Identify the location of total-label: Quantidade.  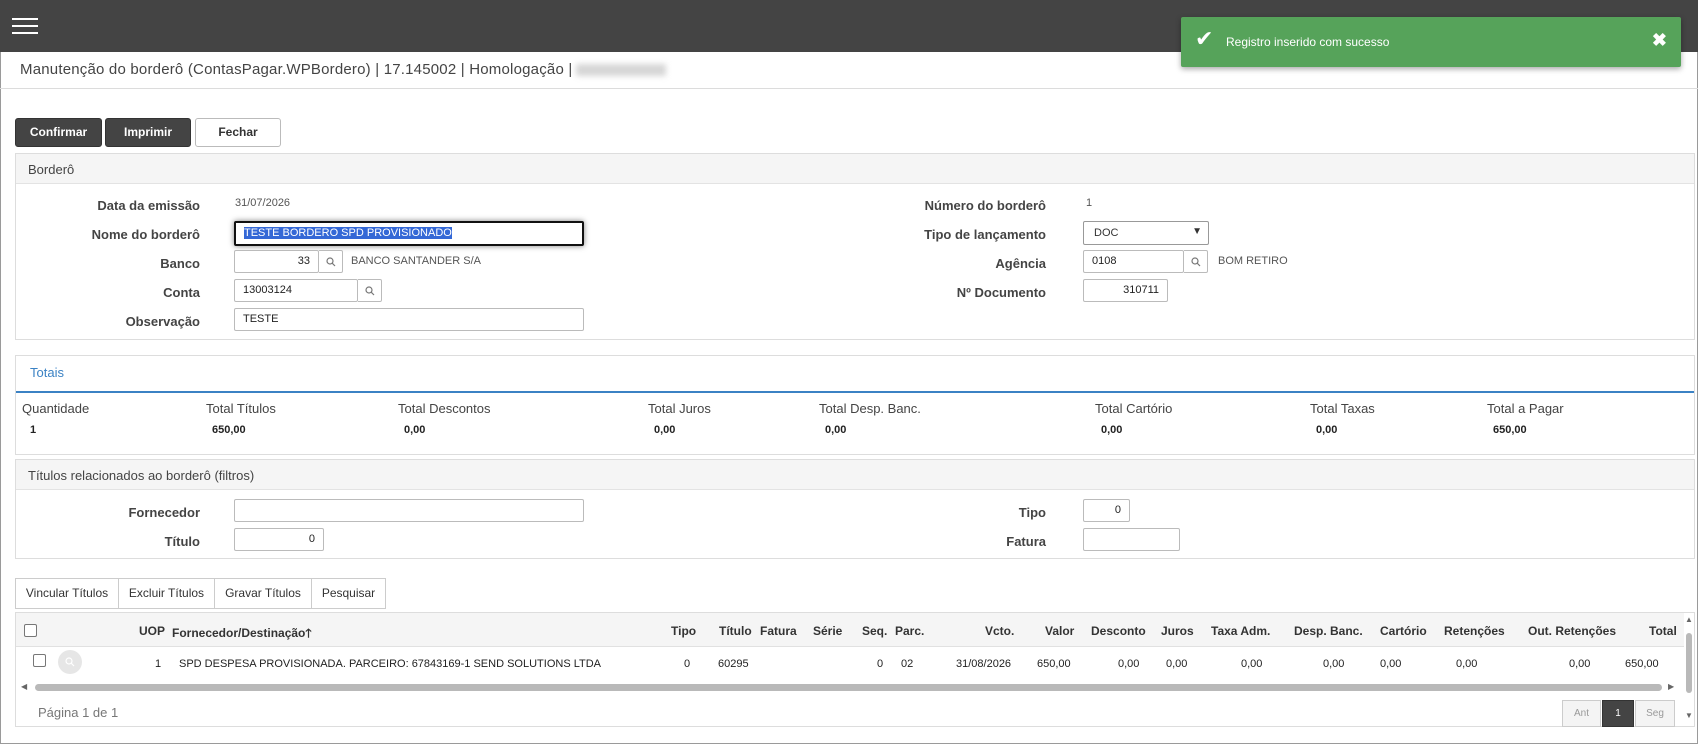
(56, 408).